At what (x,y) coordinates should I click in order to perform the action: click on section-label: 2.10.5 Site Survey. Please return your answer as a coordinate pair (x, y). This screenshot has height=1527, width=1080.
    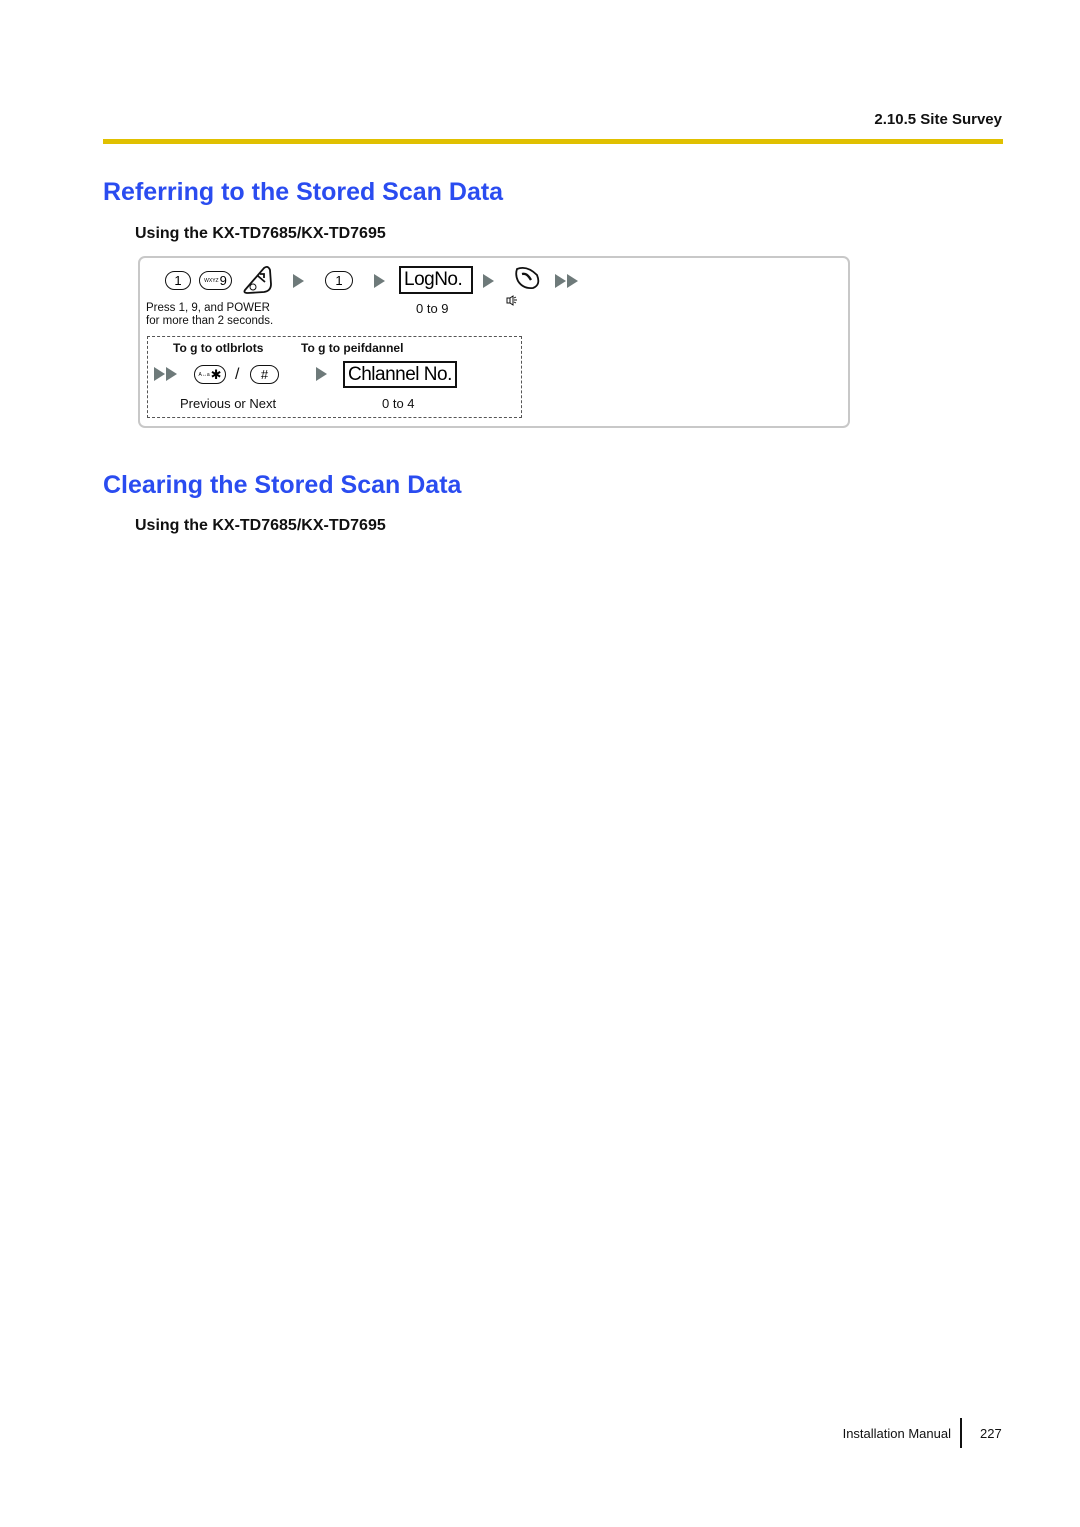
    Looking at the image, I should click on (938, 119).